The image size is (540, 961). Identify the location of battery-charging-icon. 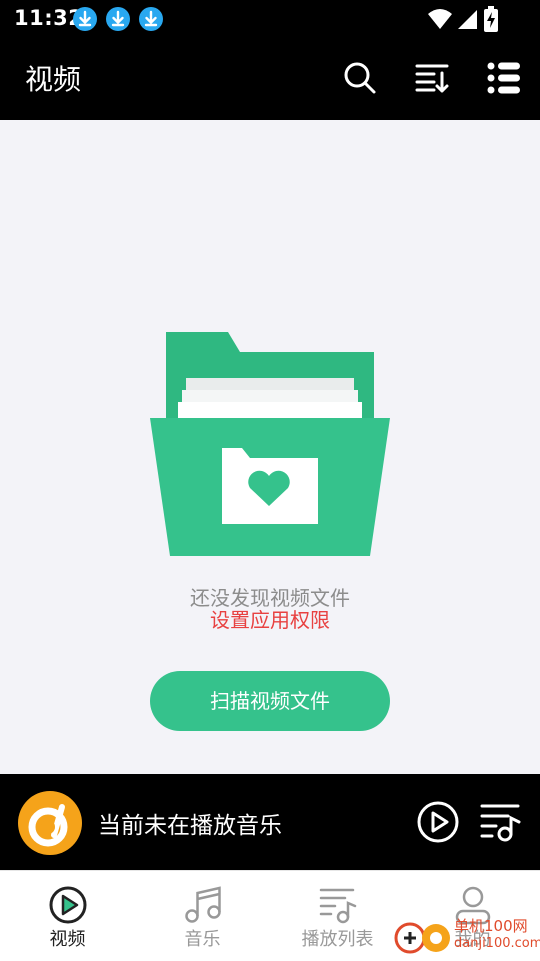
(491, 19).